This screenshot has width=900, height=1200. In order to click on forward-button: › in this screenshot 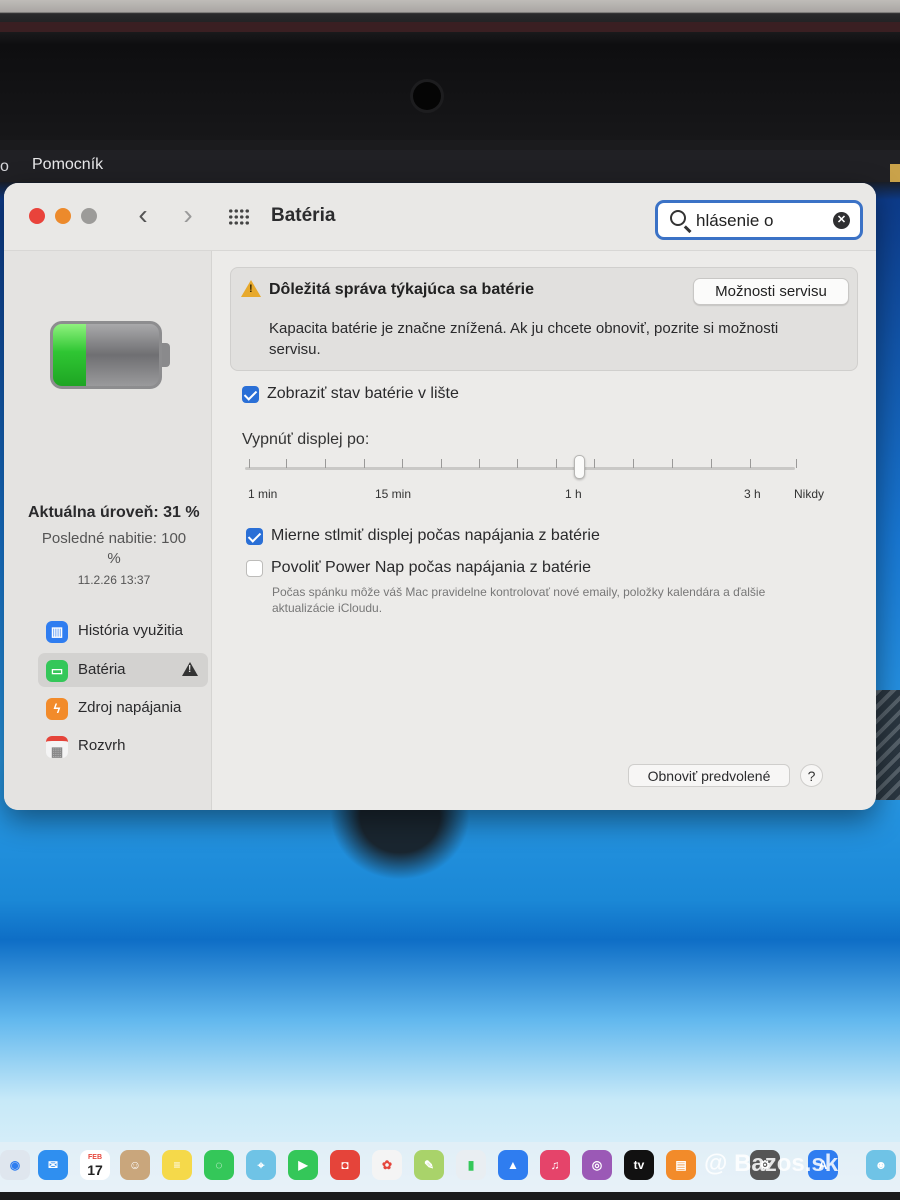, I will do `click(188, 216)`.